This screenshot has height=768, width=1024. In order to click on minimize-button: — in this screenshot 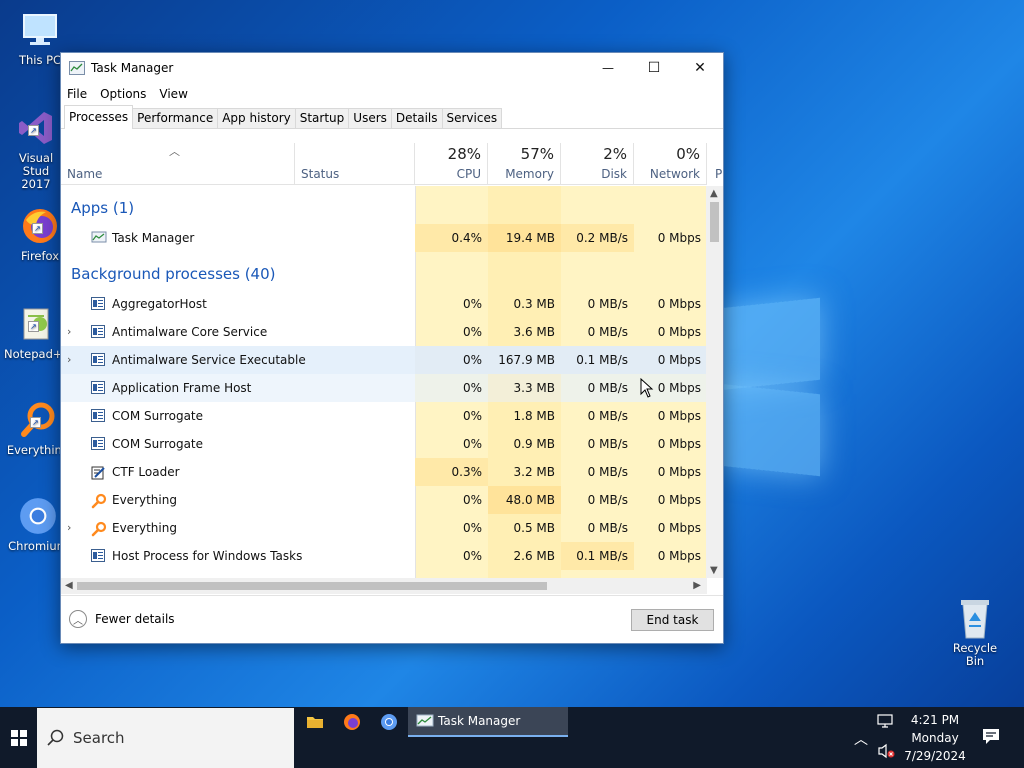, I will do `click(608, 68)`.